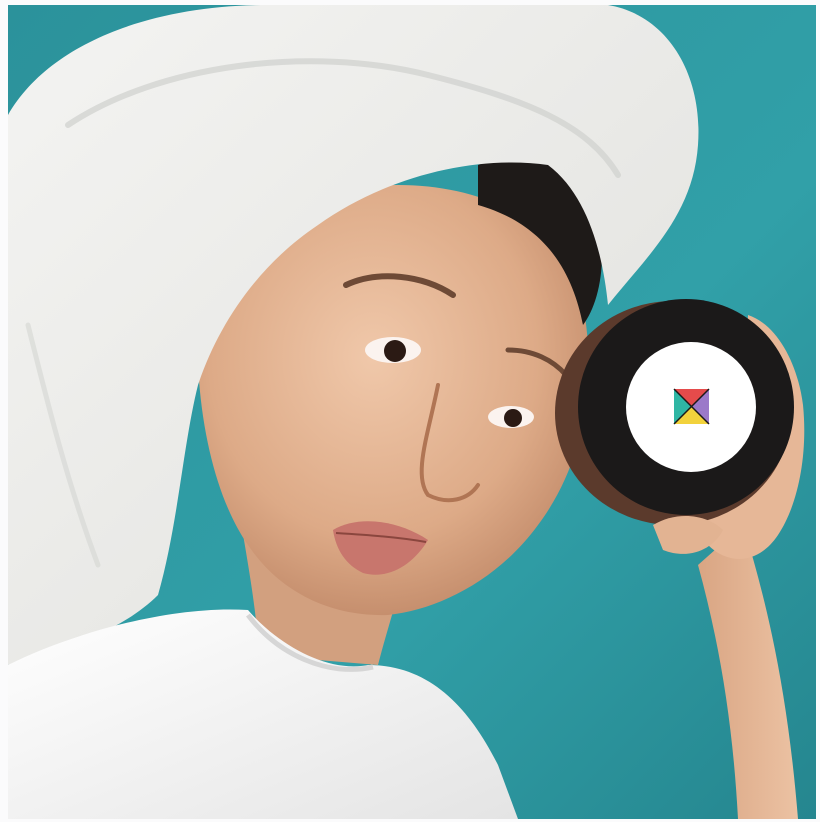 The height and width of the screenshot is (822, 820). I want to click on left-iris, so click(395, 351).